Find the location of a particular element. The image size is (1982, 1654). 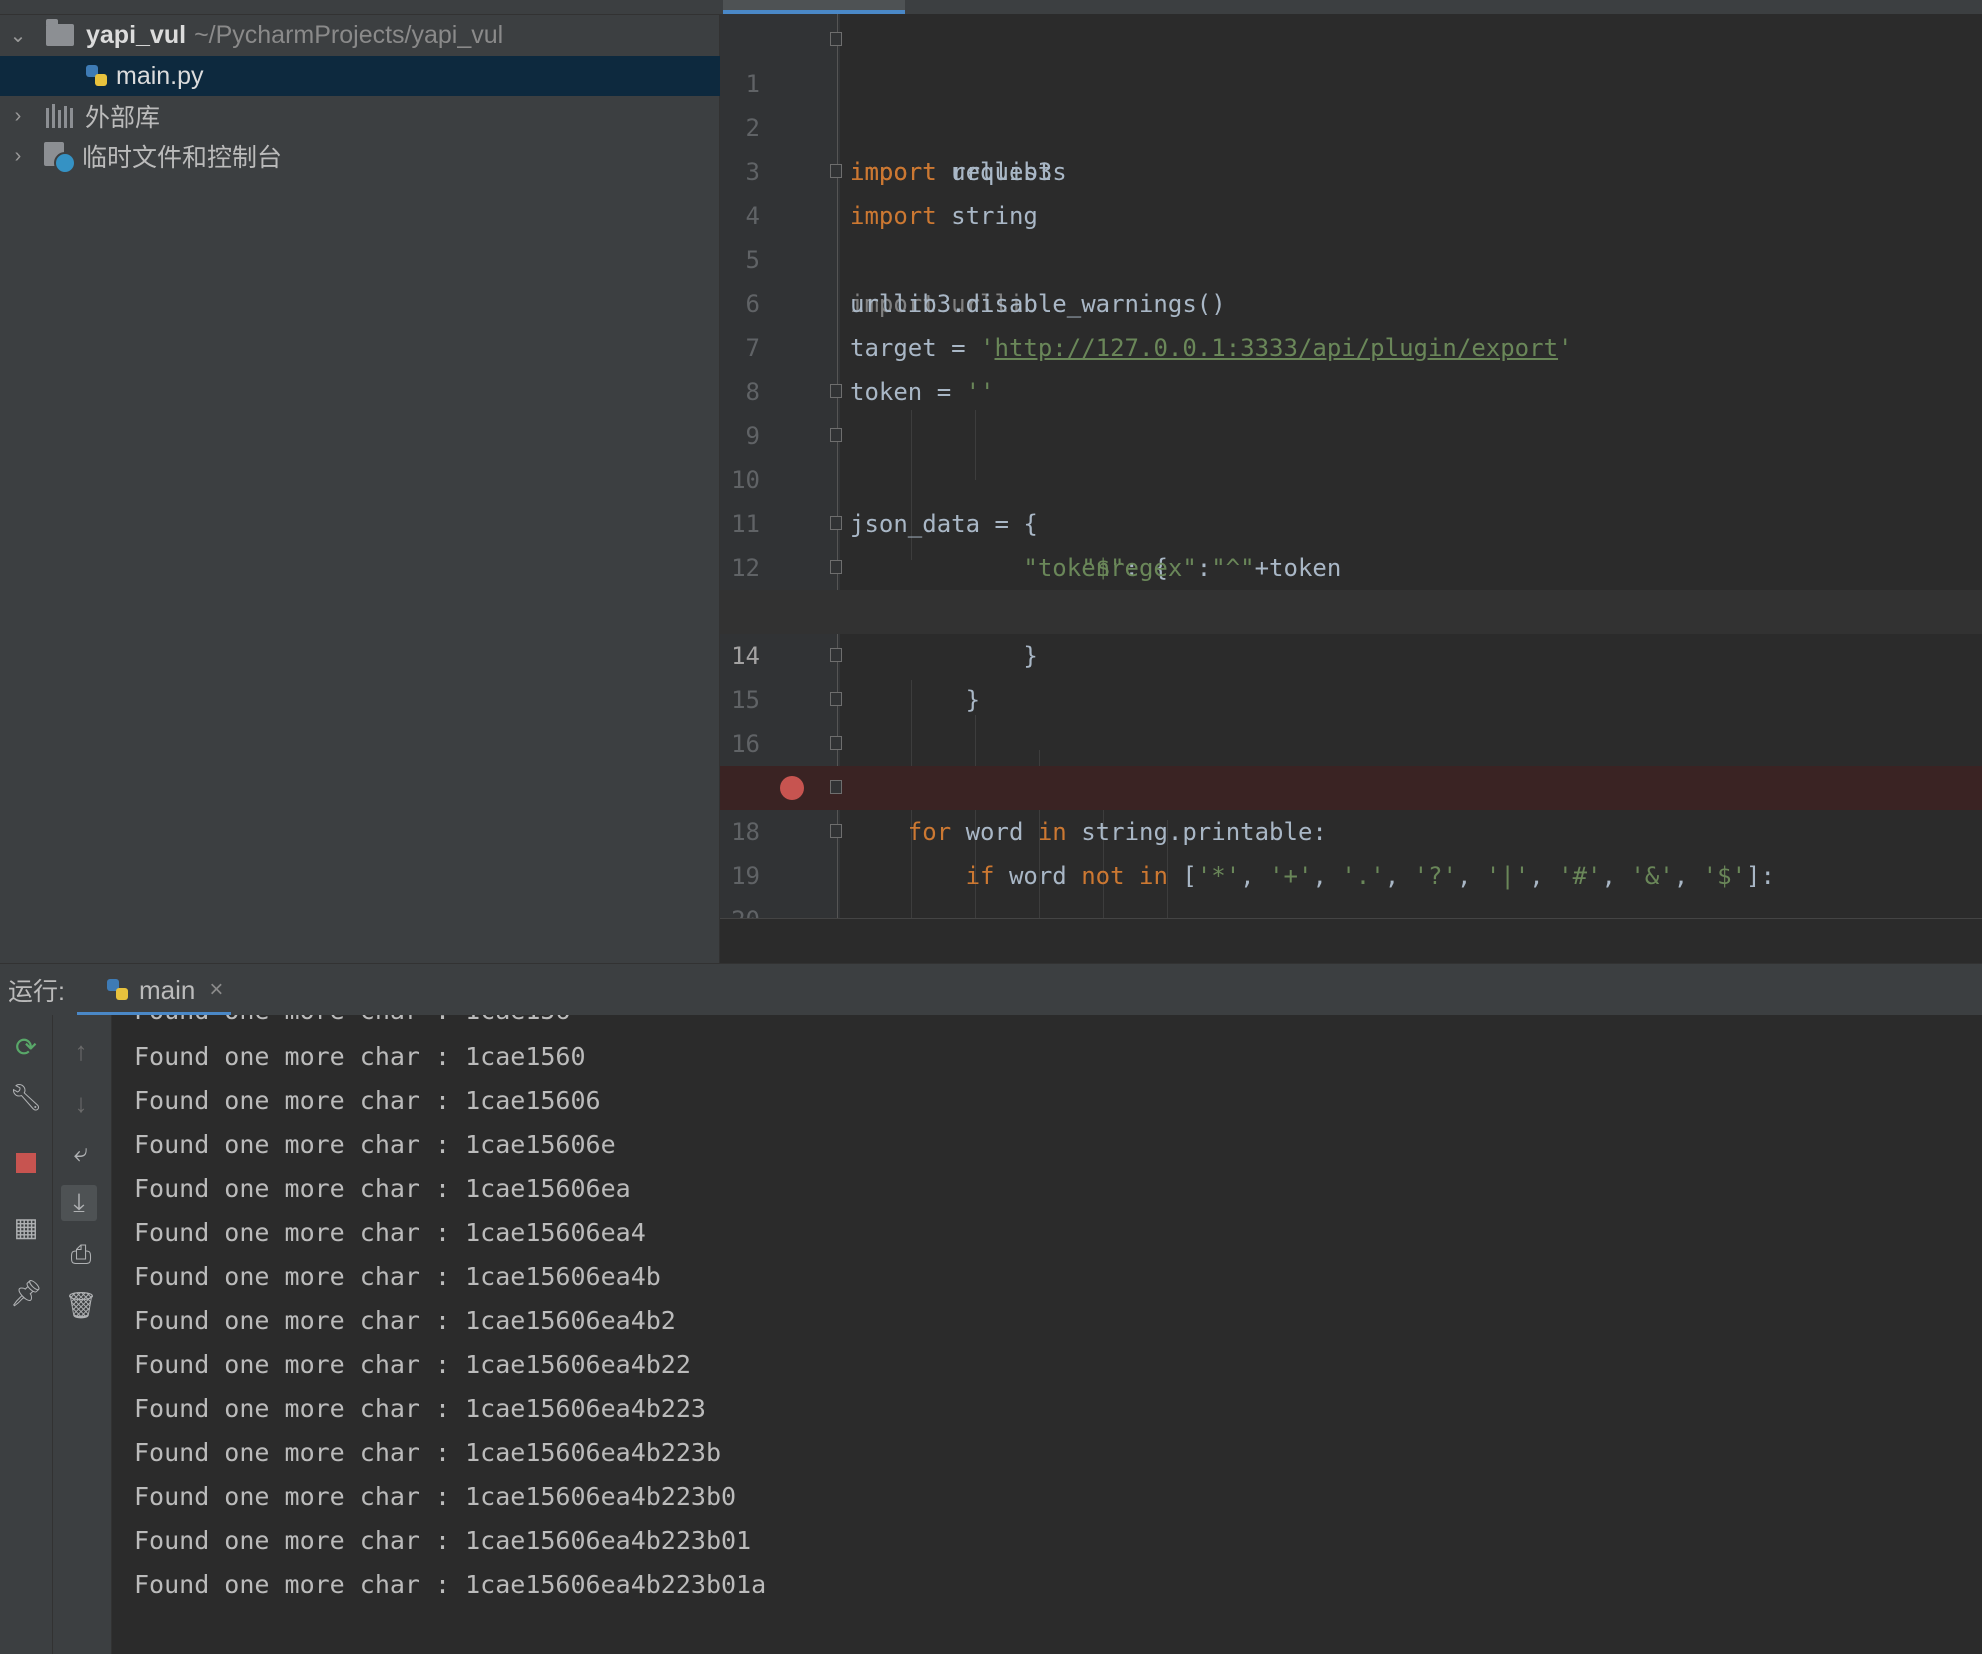

console-line: Found one more char : 1cae15606ea4 is located at coordinates (390, 1232).